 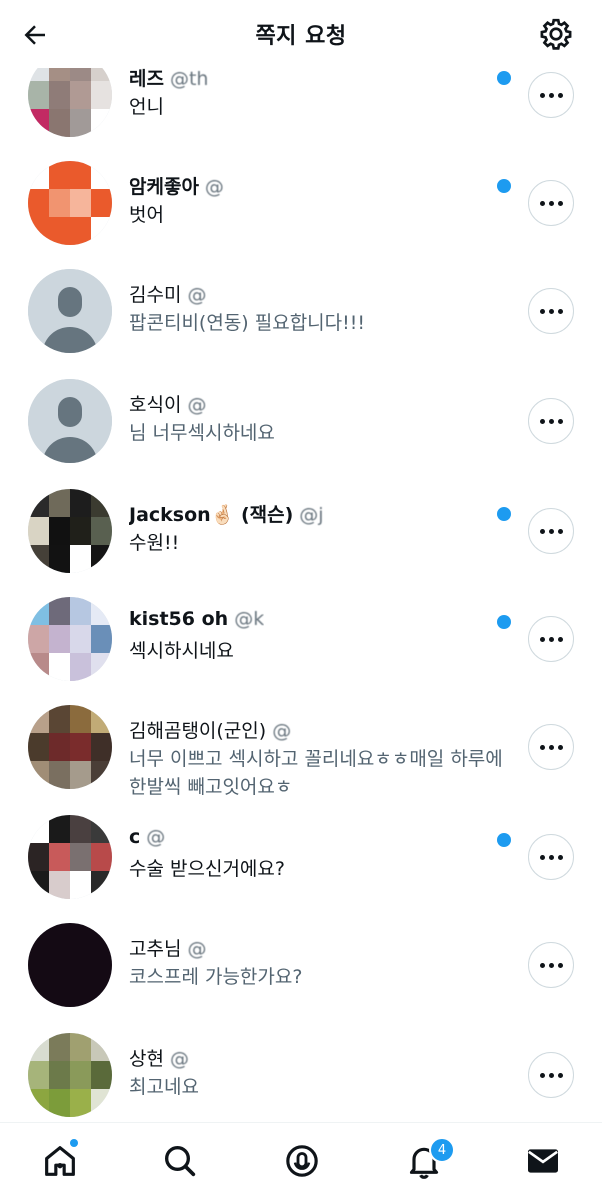 I want to click on sender-handle: @k, so click(x=249, y=619).